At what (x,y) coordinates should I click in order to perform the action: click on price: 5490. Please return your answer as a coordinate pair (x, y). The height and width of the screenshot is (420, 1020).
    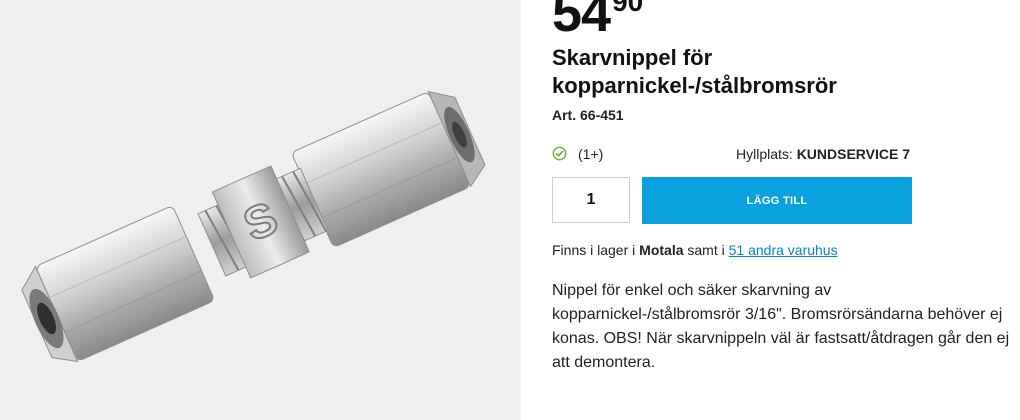
    Looking at the image, I should click on (597, 20).